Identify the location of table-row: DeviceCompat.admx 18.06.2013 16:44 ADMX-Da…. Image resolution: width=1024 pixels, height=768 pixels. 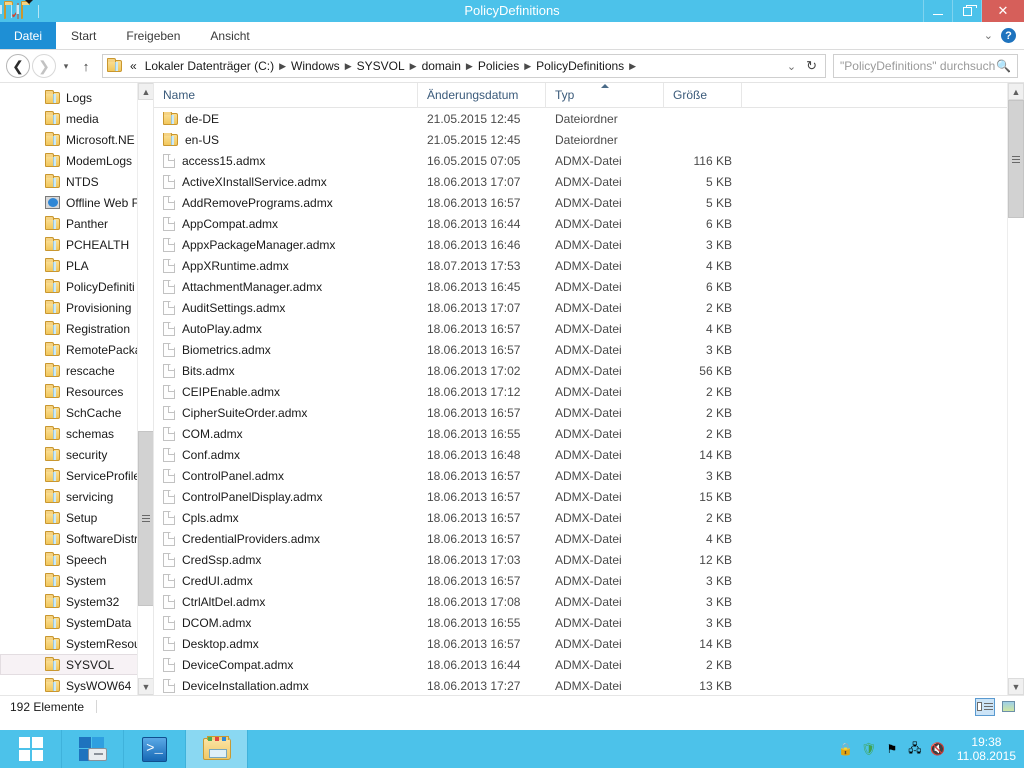
(589, 664).